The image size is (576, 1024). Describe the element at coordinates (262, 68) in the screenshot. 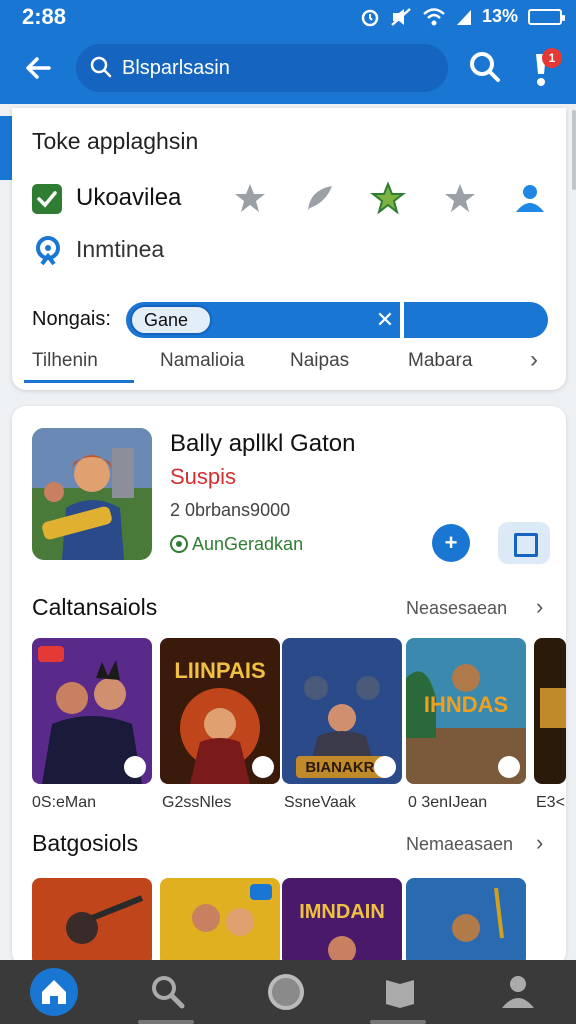

I see `search-input: Blsparlsasin` at that location.